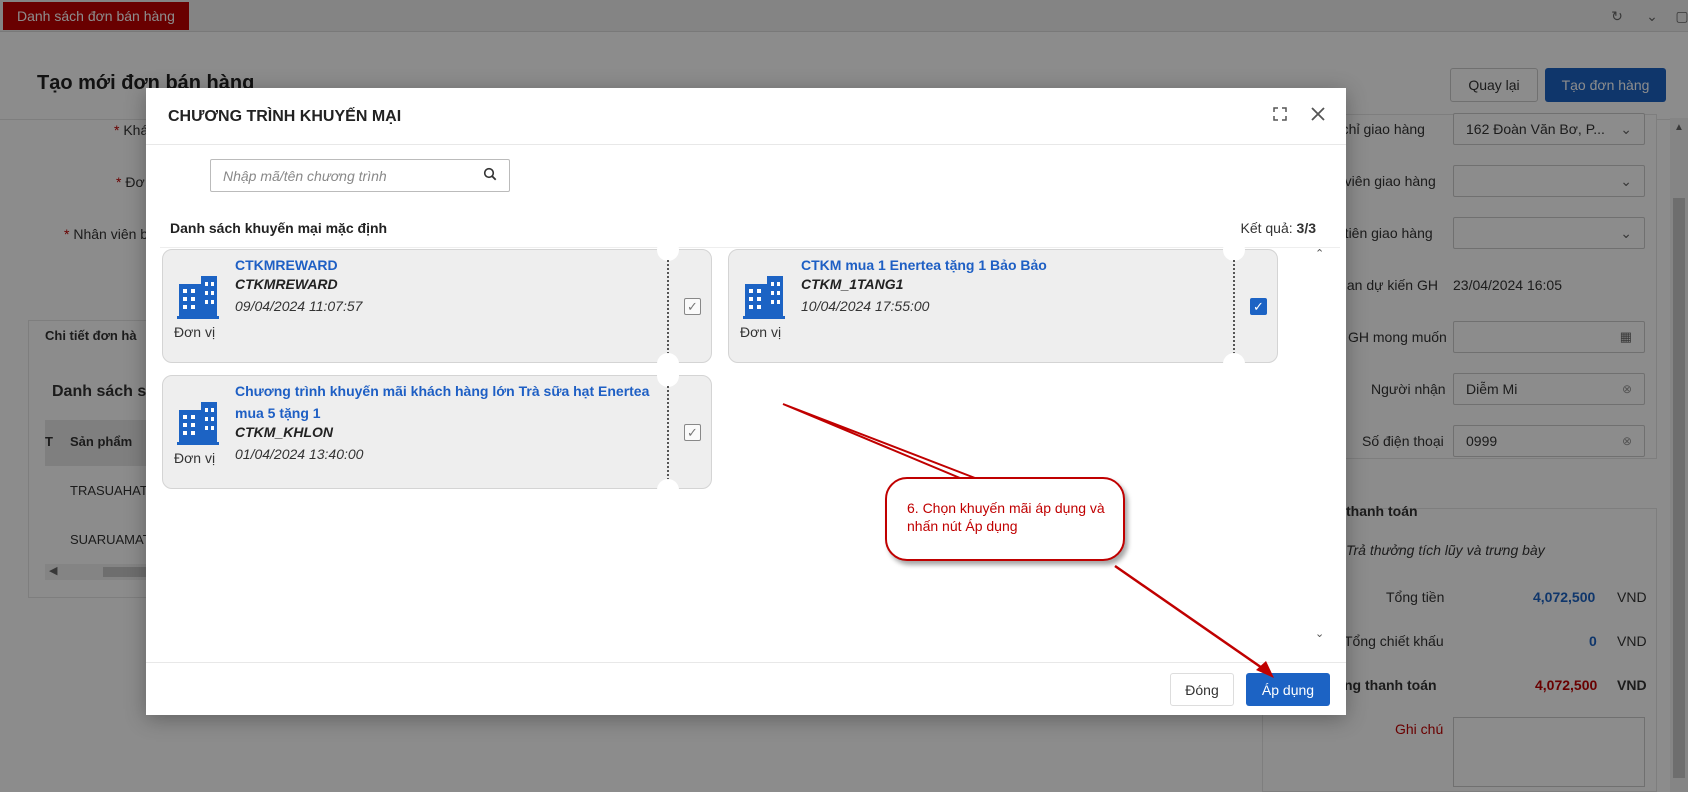 The height and width of the screenshot is (792, 1688). I want to click on callout-arrow-head, so click(1265, 669).